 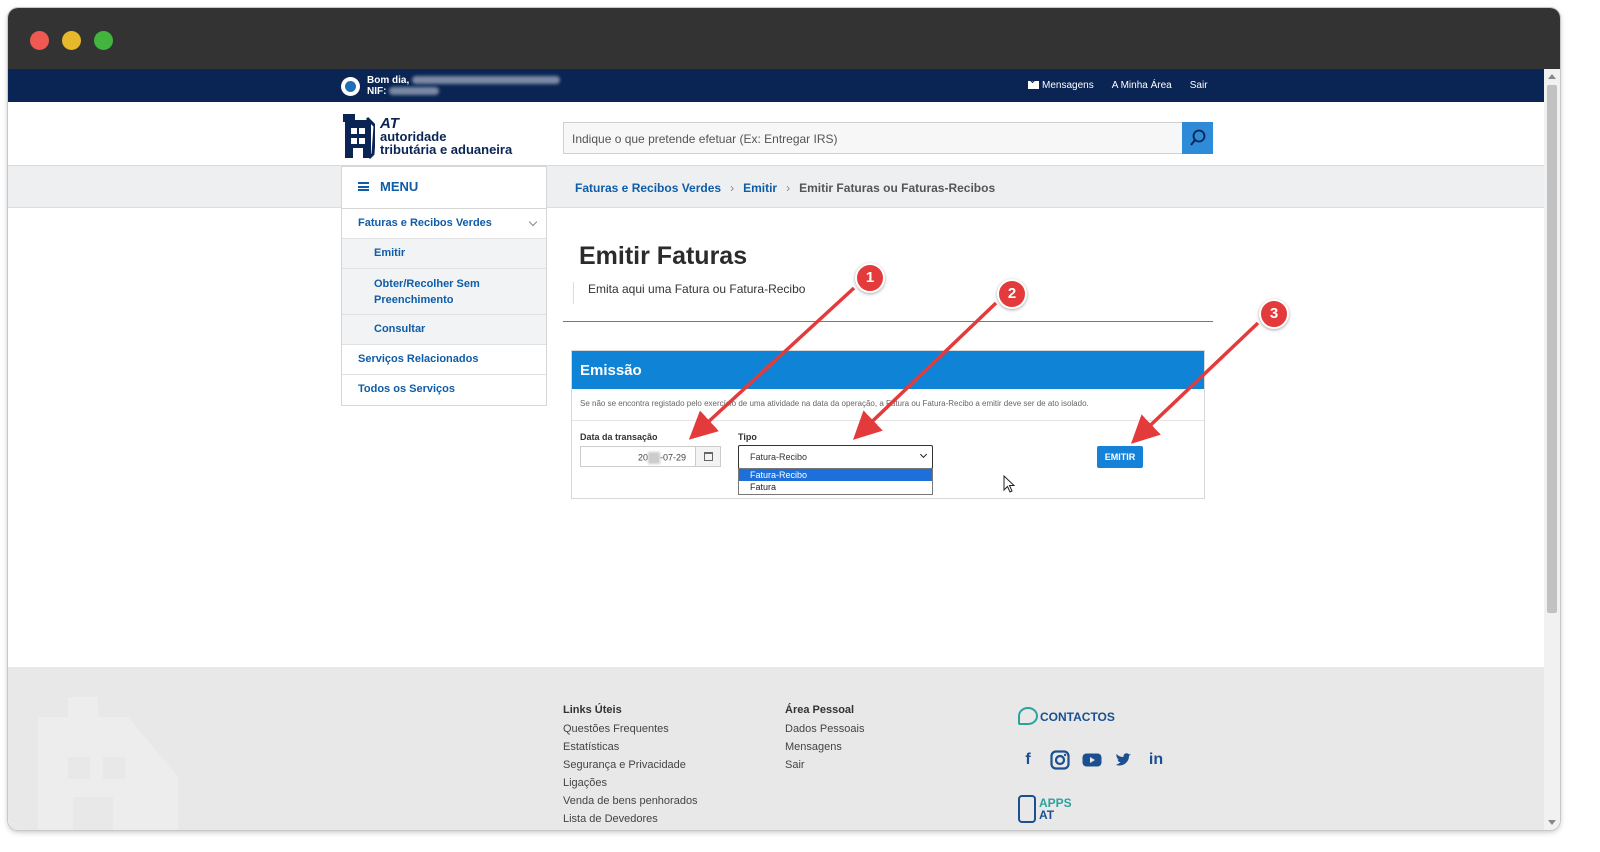 I want to click on footer-watermark-logo-icon, so click(x=108, y=763).